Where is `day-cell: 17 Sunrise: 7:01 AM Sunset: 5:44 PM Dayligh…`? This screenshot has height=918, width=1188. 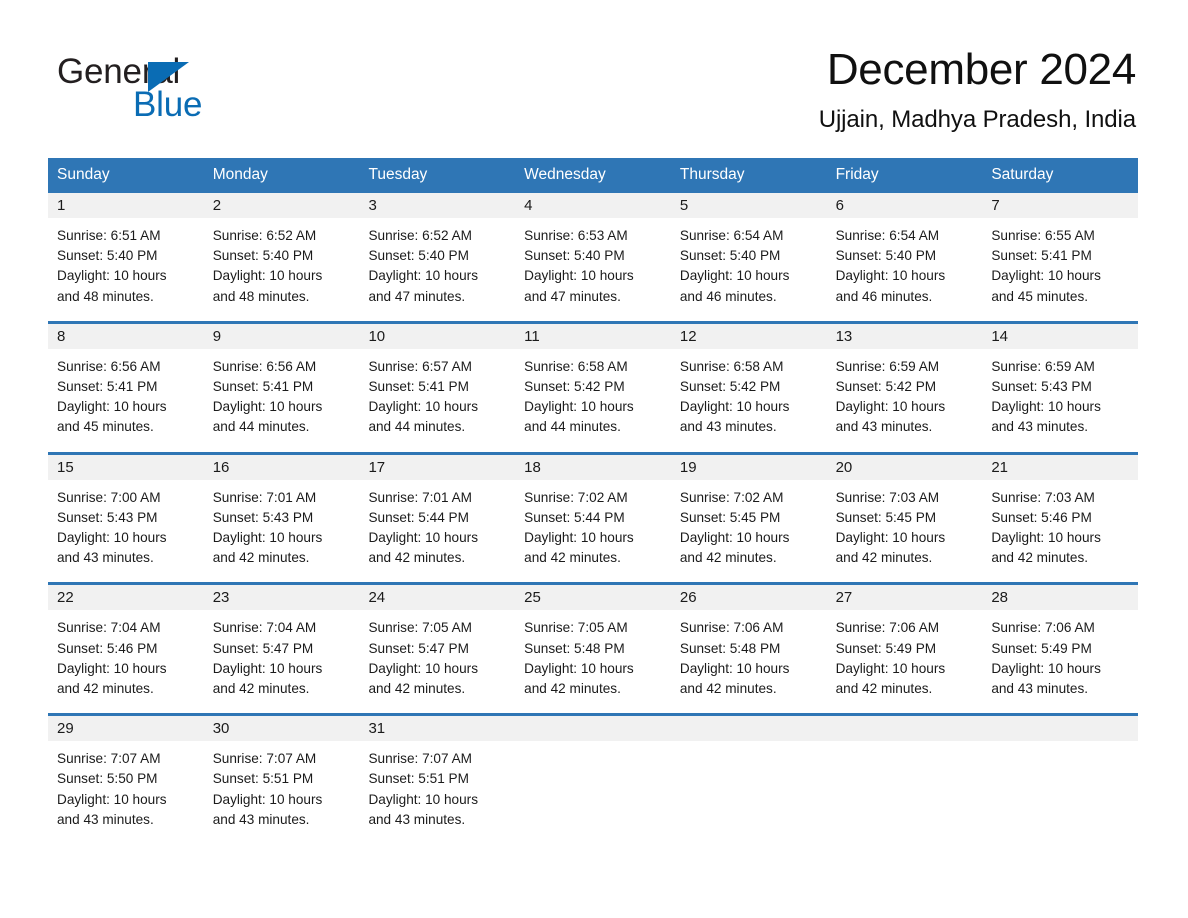
day-cell: 17 Sunrise: 7:01 AM Sunset: 5:44 PM Dayligh… is located at coordinates (437, 518).